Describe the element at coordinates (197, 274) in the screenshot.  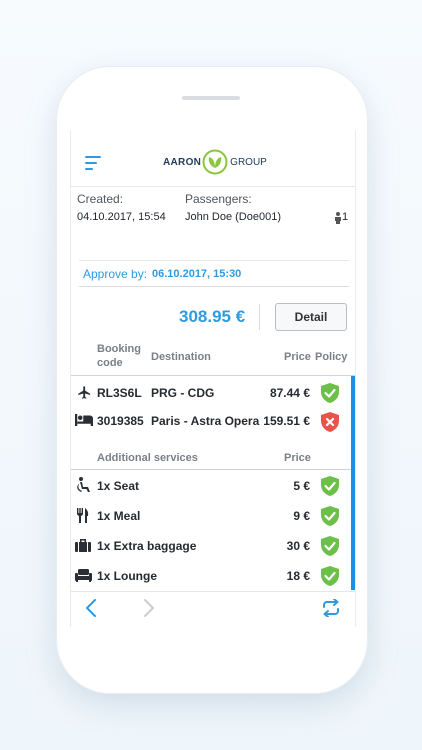
I see `approve-date: 06.10.2017, 15:30` at that location.